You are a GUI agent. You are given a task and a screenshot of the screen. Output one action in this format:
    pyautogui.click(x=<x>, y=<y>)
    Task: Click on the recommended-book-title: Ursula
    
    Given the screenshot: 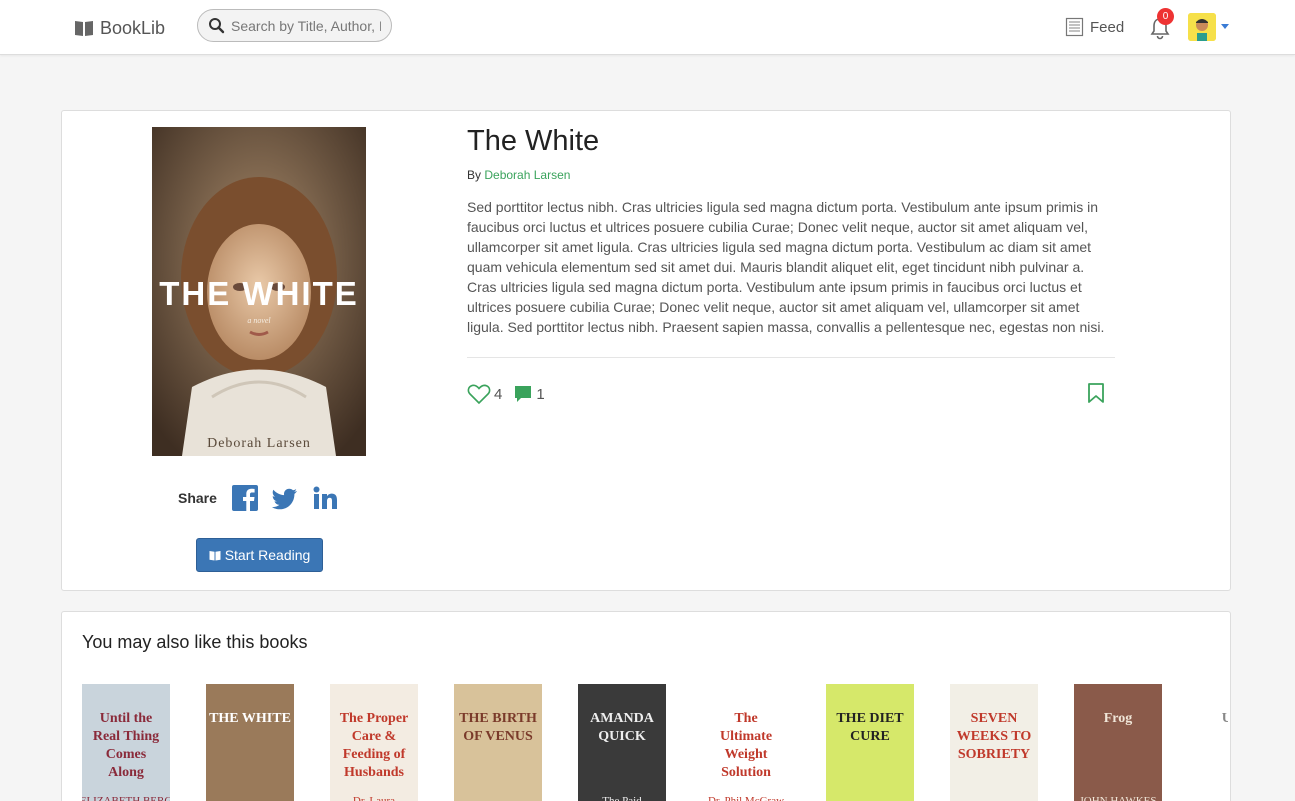 What is the action you would take?
    pyautogui.click(x=1225, y=718)
    